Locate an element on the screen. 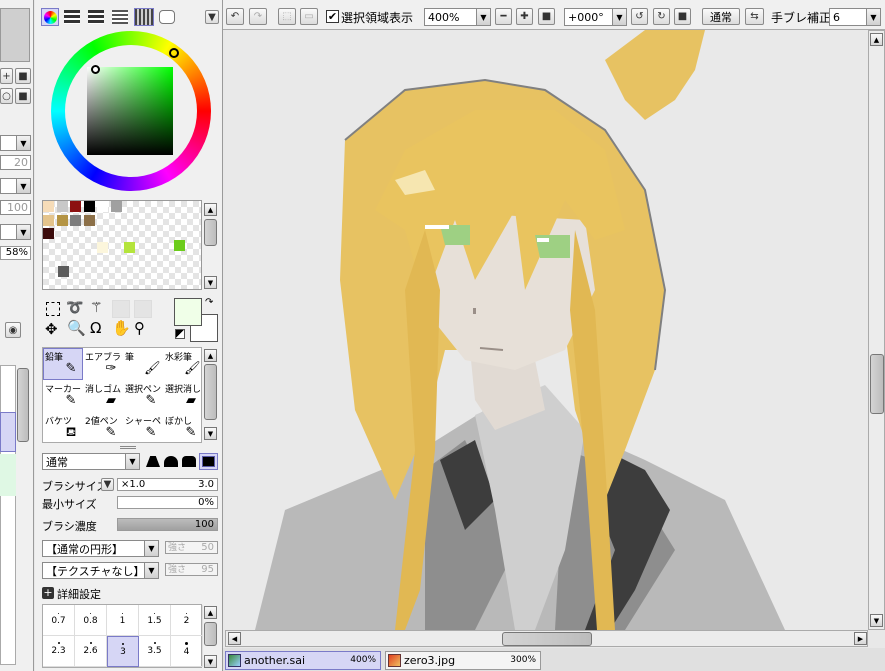  brush-size-preset: 0.7 is located at coordinates (59, 620).